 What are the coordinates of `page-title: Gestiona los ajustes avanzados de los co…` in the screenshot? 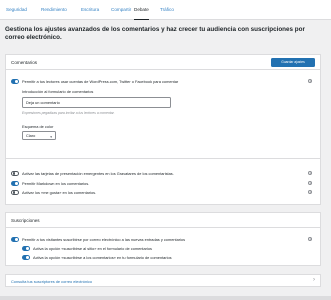 It's located at (155, 34).